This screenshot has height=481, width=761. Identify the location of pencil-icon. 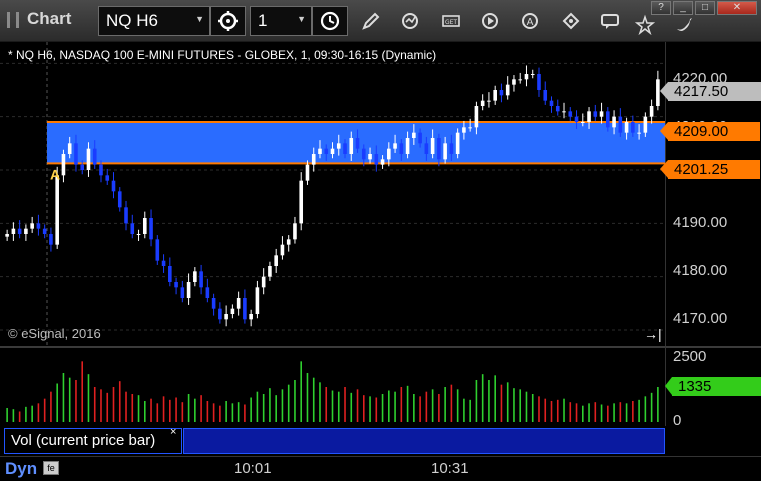
(371, 21).